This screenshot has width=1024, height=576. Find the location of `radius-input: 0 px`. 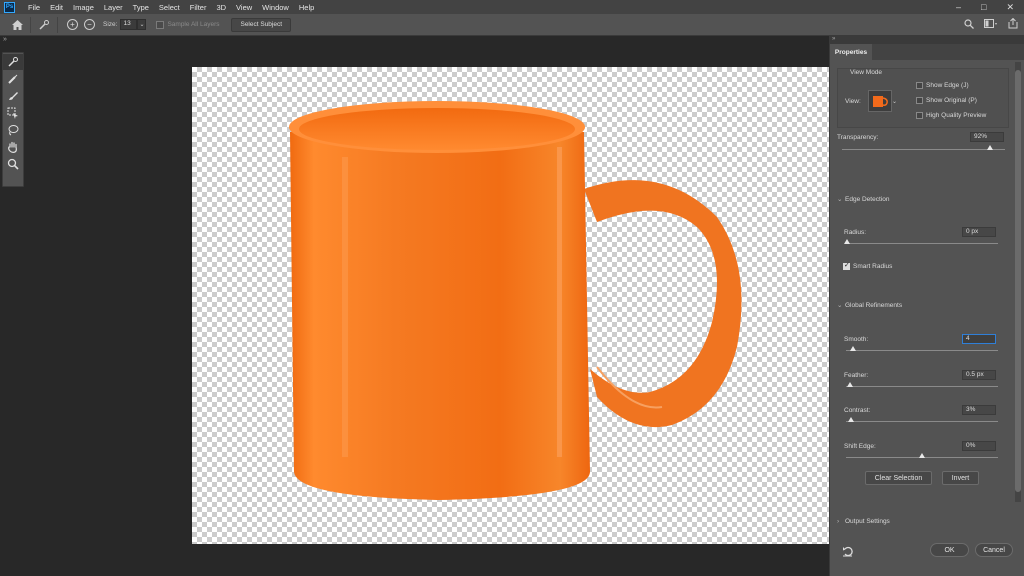

radius-input: 0 px is located at coordinates (979, 232).